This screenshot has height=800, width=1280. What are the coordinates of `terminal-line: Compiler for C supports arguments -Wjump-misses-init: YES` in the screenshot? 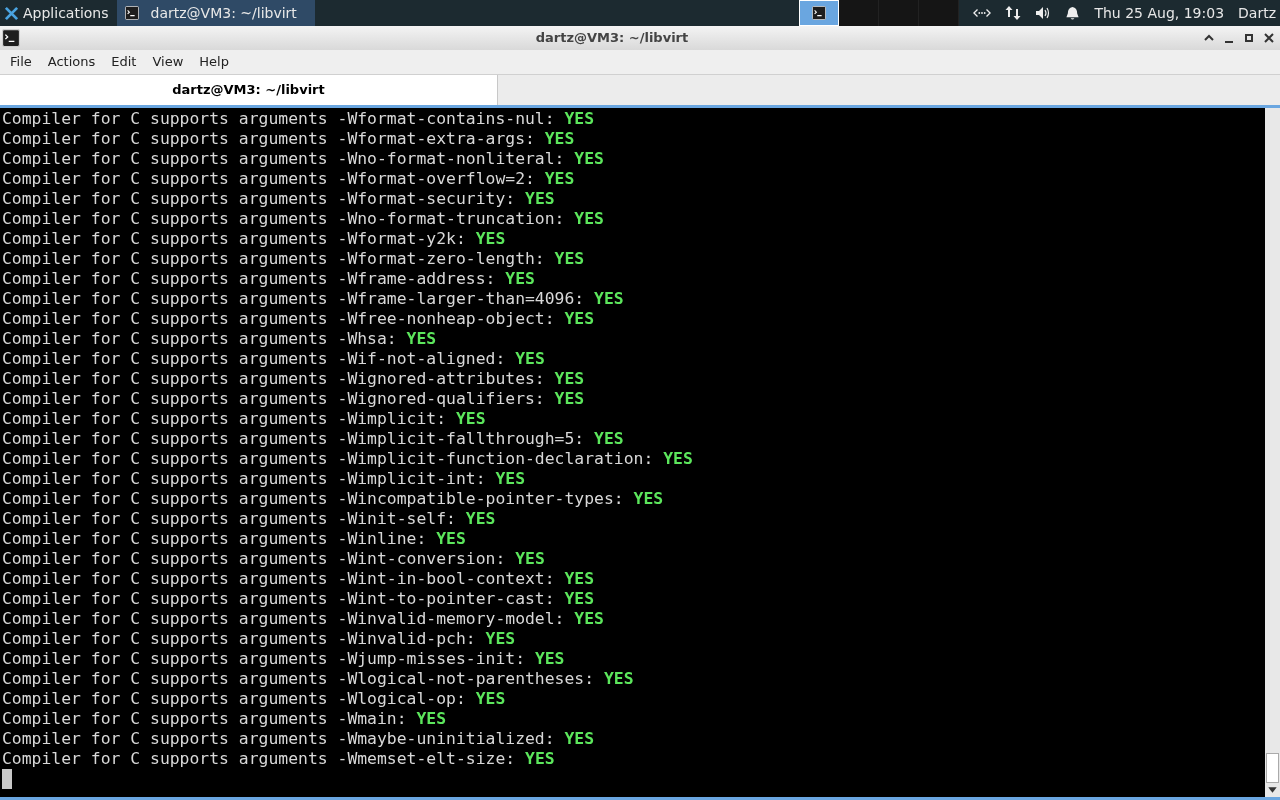 It's located at (283, 659).